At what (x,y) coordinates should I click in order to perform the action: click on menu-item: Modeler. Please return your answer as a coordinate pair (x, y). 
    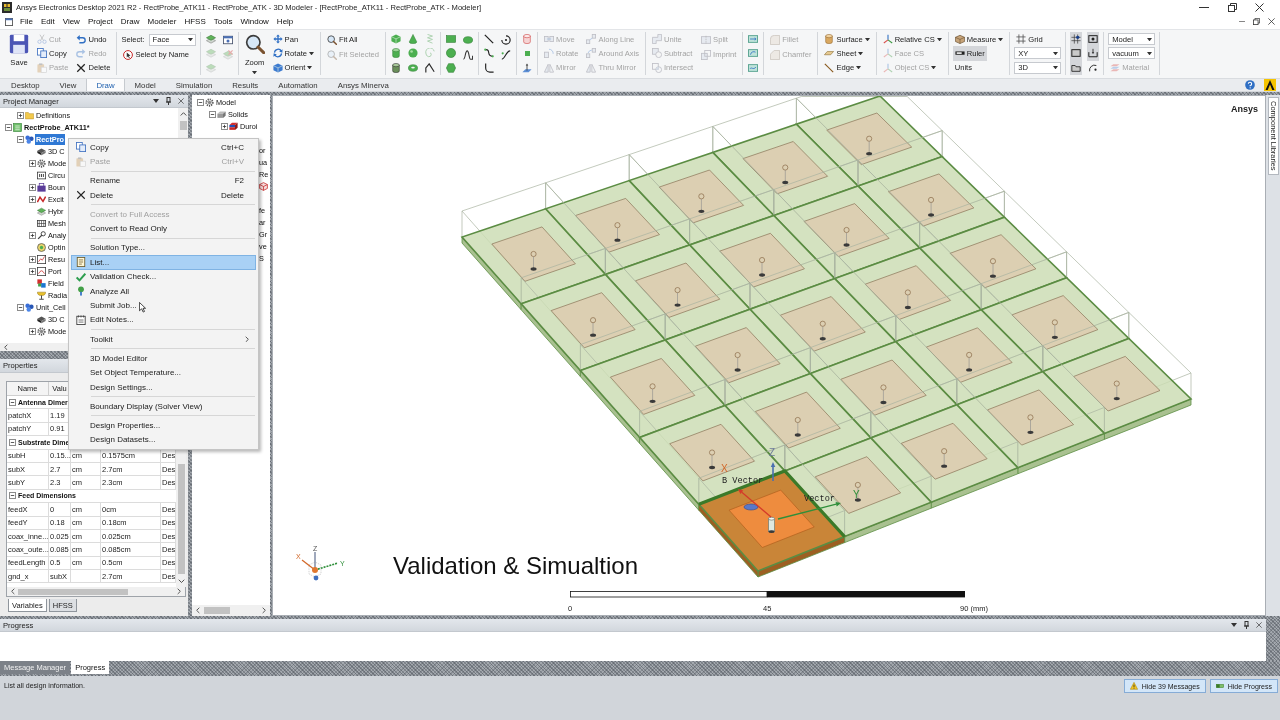
    Looking at the image, I should click on (162, 21).